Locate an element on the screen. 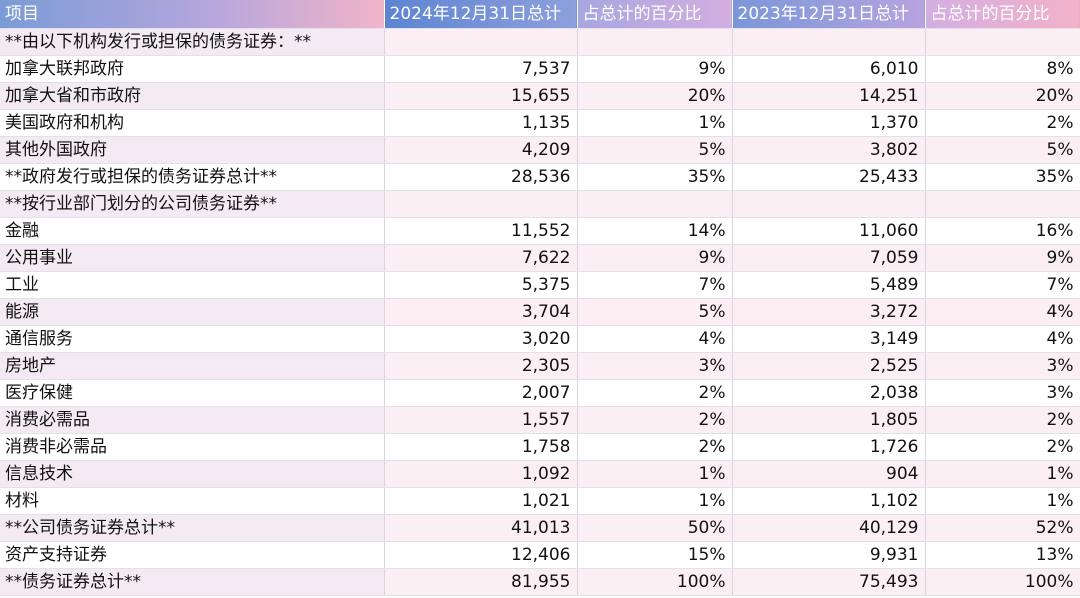 The image size is (1080, 598). table-row: **政府发行或担保的债务证券总计** 28,536 35% 25,433 35% is located at coordinates (540, 177).